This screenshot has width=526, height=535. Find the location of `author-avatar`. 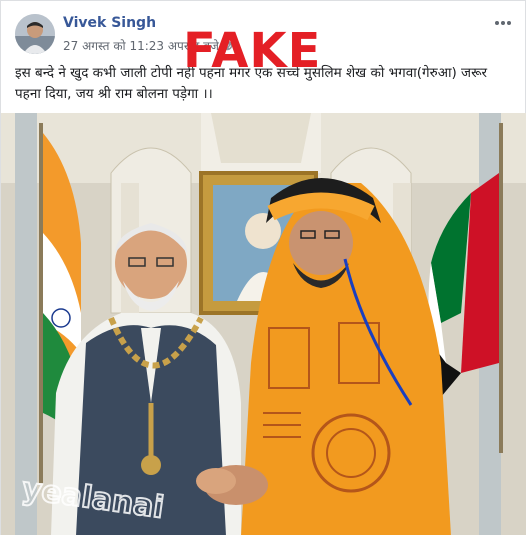

author-avatar is located at coordinates (35, 34).